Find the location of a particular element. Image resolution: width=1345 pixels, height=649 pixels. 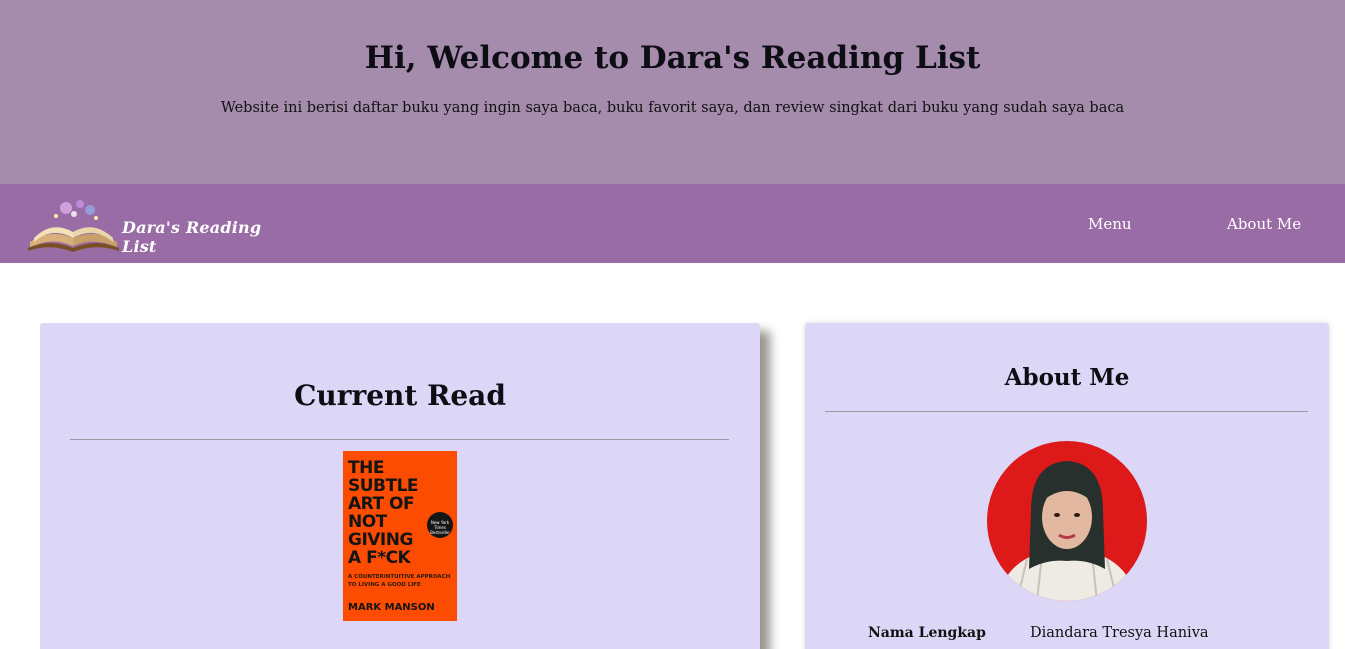

open-book-logo-icon is located at coordinates (73, 226).